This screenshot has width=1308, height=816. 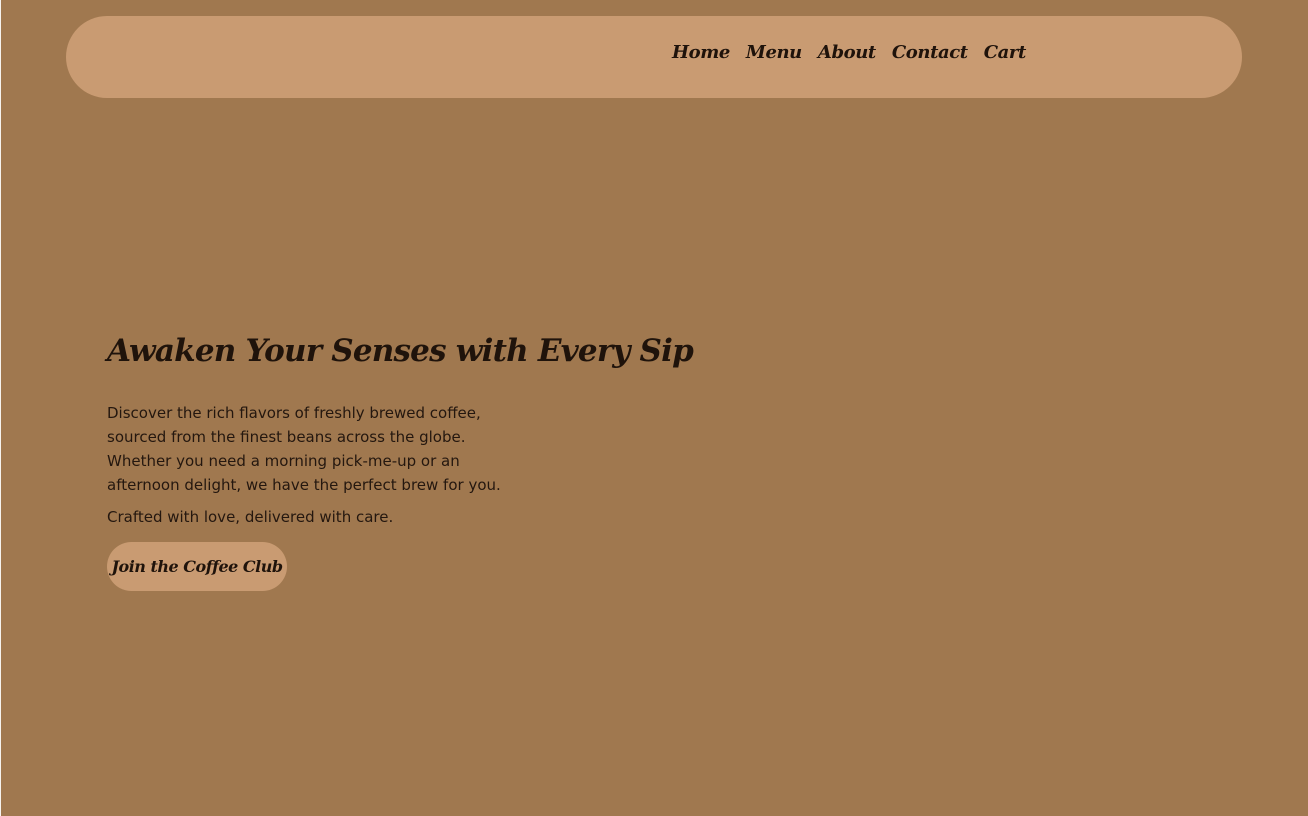 I want to click on join-coffee-club-button: Join the Coffee Club, so click(x=197, y=566).